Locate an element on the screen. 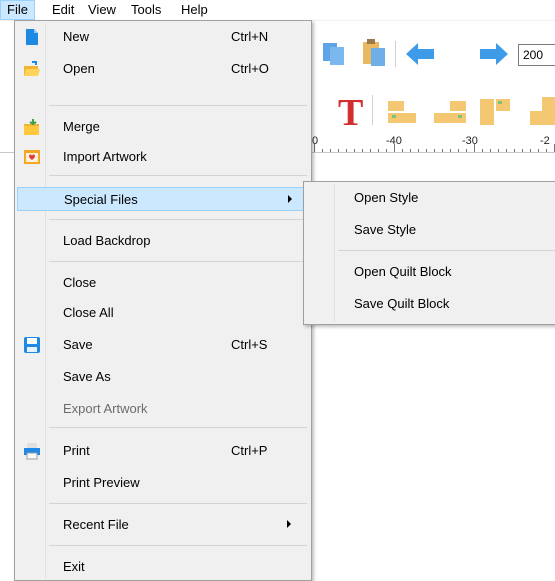 This screenshot has height=581, width=555. submenu-item-open-quilt-block: Open Quilt Block is located at coordinates (430, 272).